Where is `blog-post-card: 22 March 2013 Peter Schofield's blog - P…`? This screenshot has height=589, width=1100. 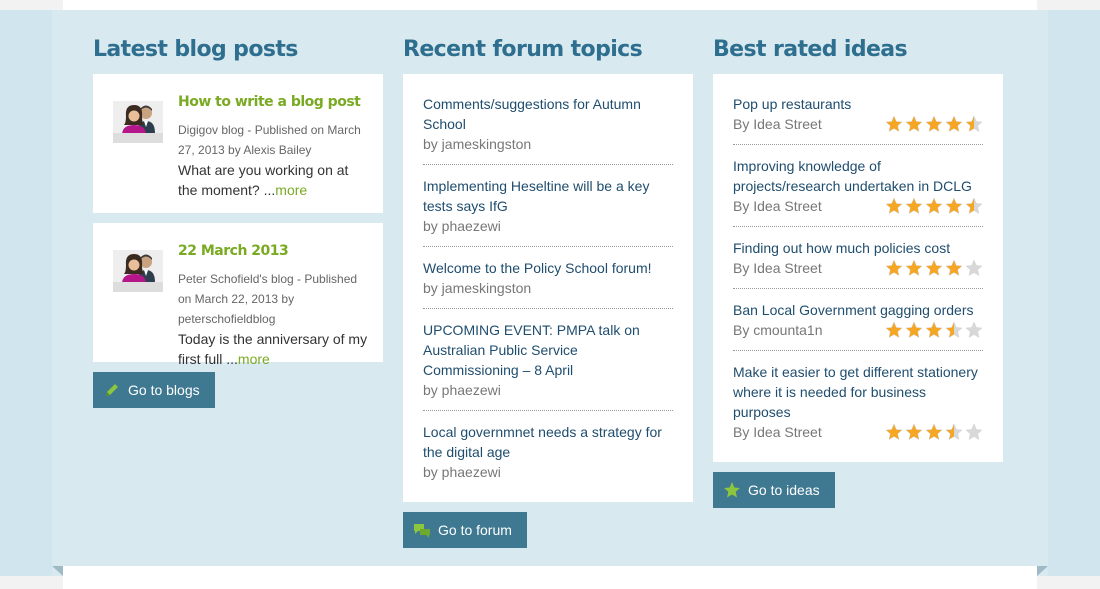 blog-post-card: 22 March 2013 Peter Schofield's blog - P… is located at coordinates (238, 295).